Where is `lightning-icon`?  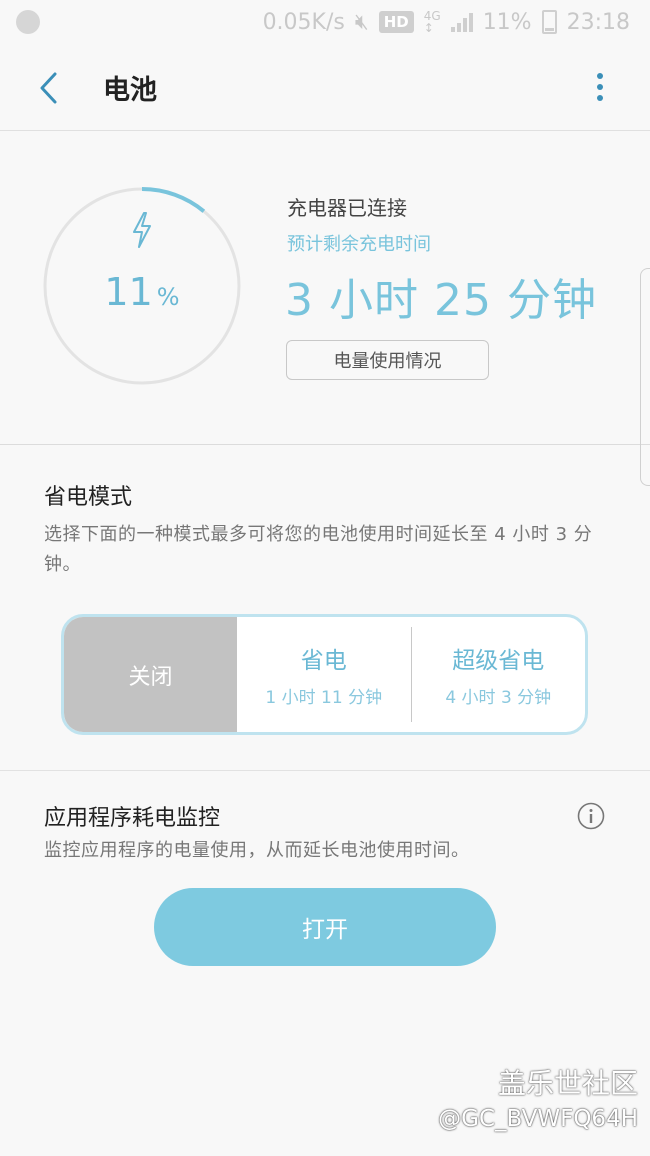 lightning-icon is located at coordinates (142, 230).